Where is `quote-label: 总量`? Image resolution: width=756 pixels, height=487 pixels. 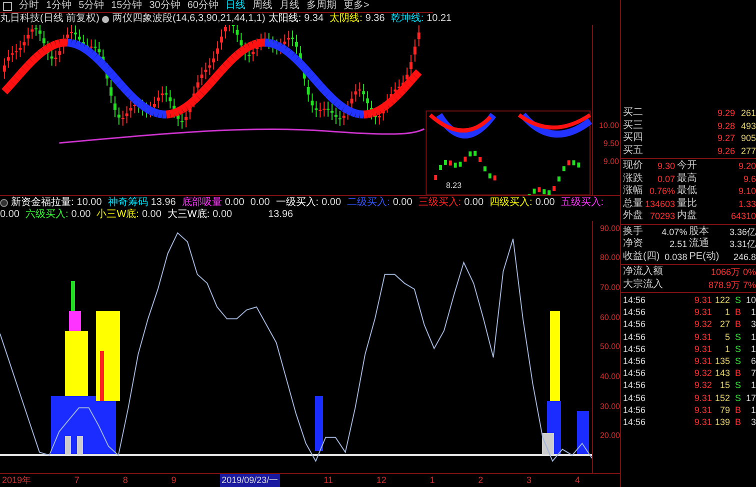 quote-label: 总量 is located at coordinates (633, 204).